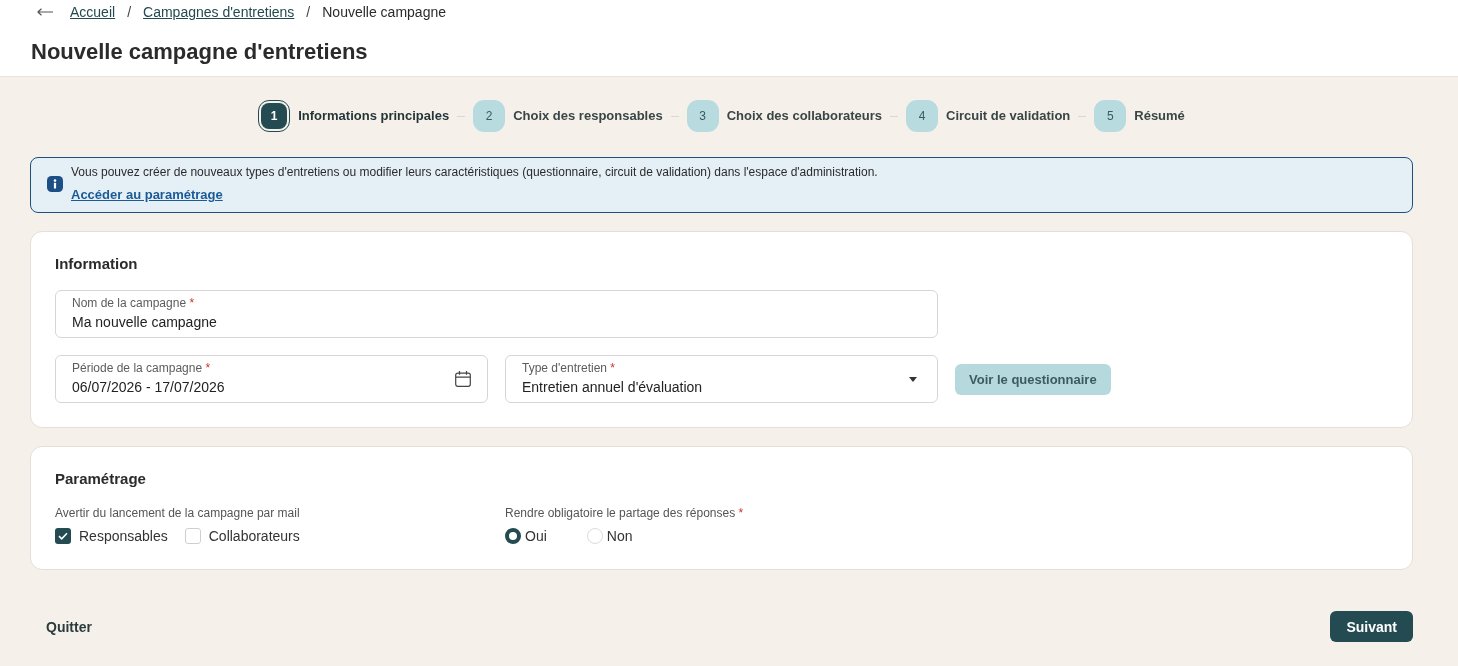  I want to click on info-icon, so click(55, 184).